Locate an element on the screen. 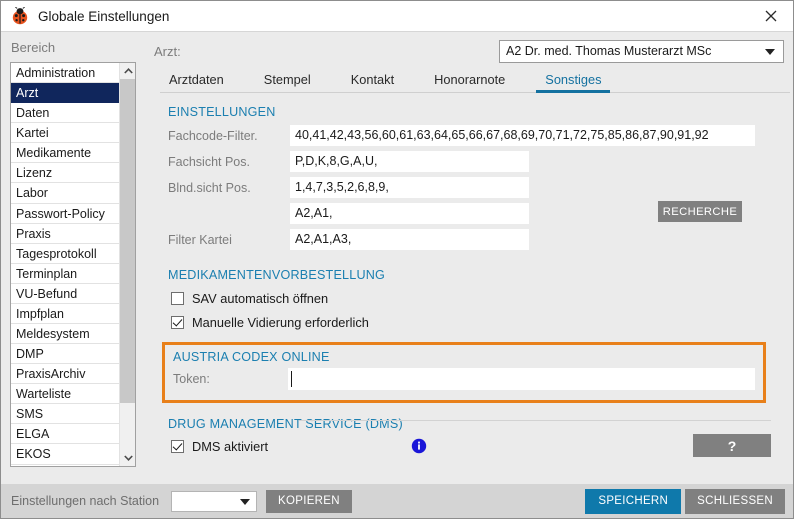 The image size is (794, 519). tab-label: Sonstiges is located at coordinates (573, 79).